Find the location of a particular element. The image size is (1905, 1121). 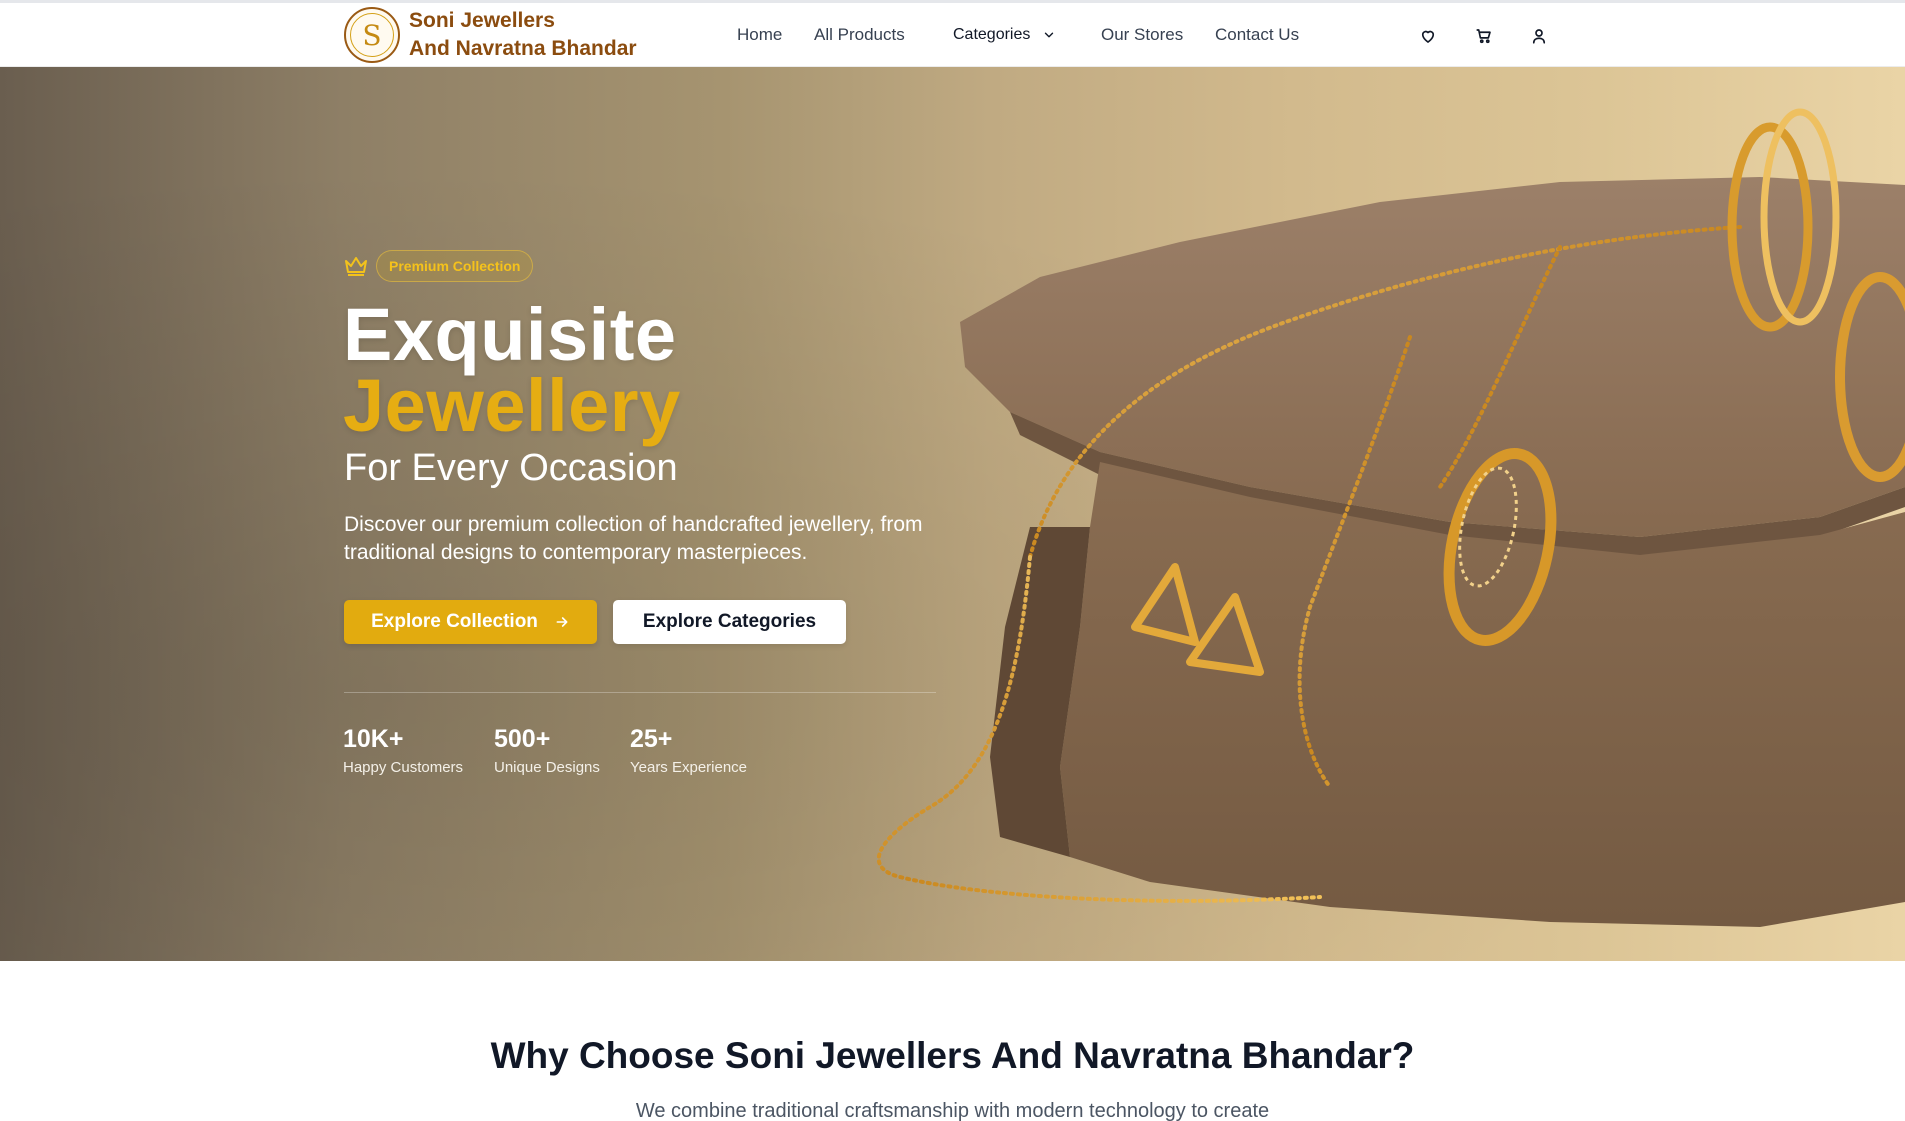

nav-categories-dropdown: Categories is located at coordinates (1004, 35).